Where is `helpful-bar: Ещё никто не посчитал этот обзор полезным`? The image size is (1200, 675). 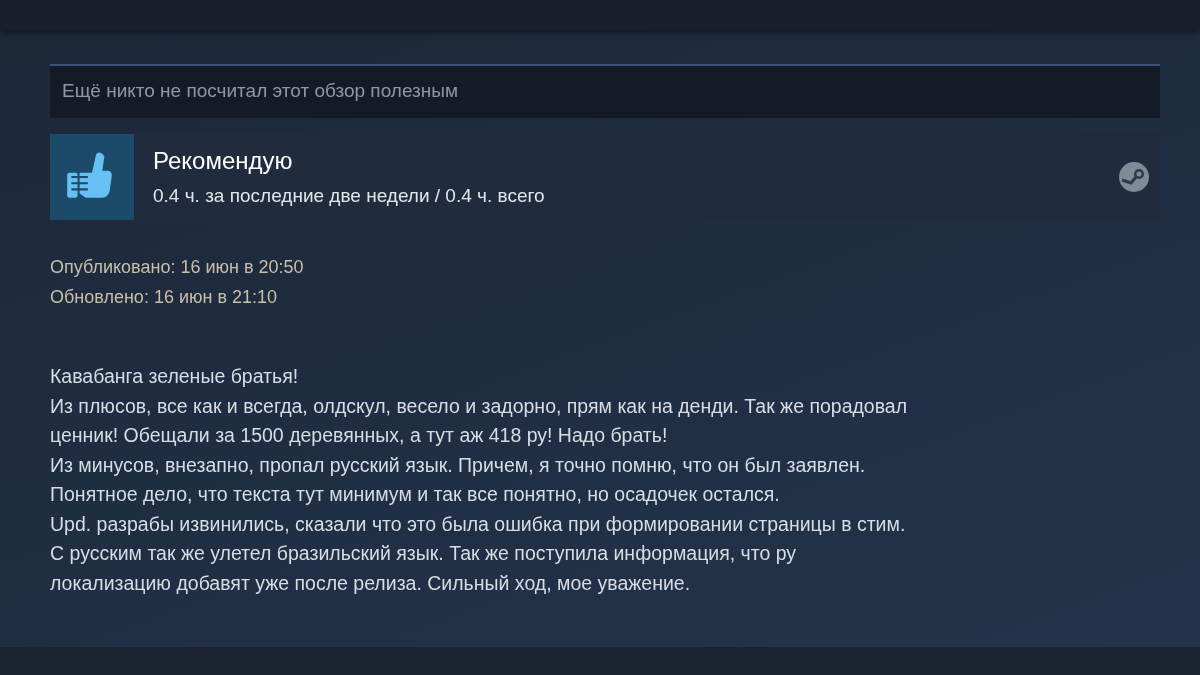 helpful-bar: Ещё никто не посчитал этот обзор полезным is located at coordinates (605, 91).